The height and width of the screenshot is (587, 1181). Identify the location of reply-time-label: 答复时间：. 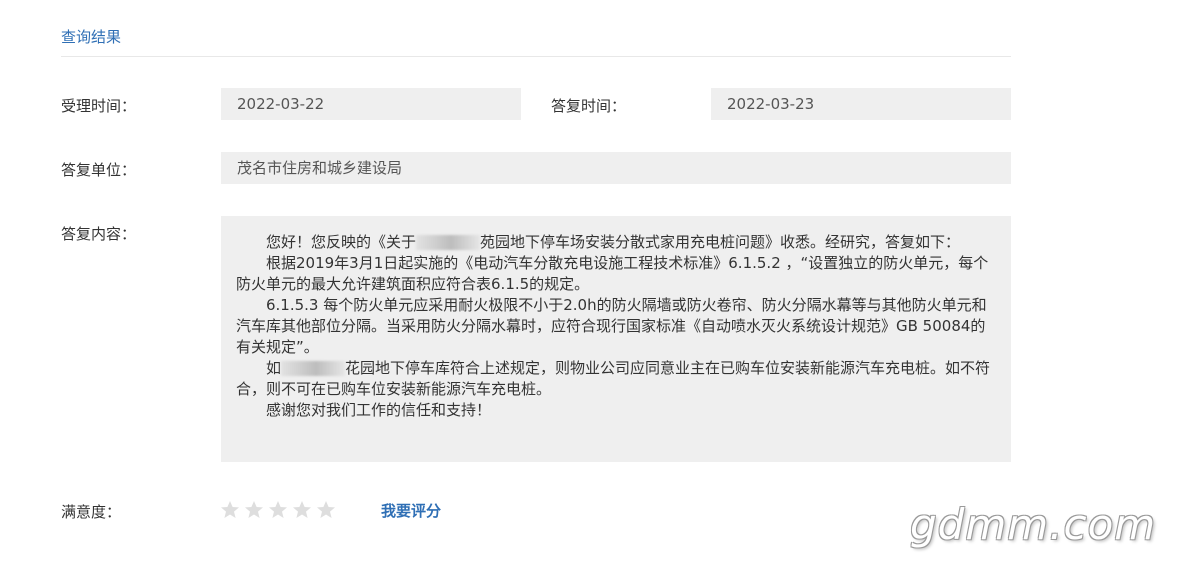
(589, 106).